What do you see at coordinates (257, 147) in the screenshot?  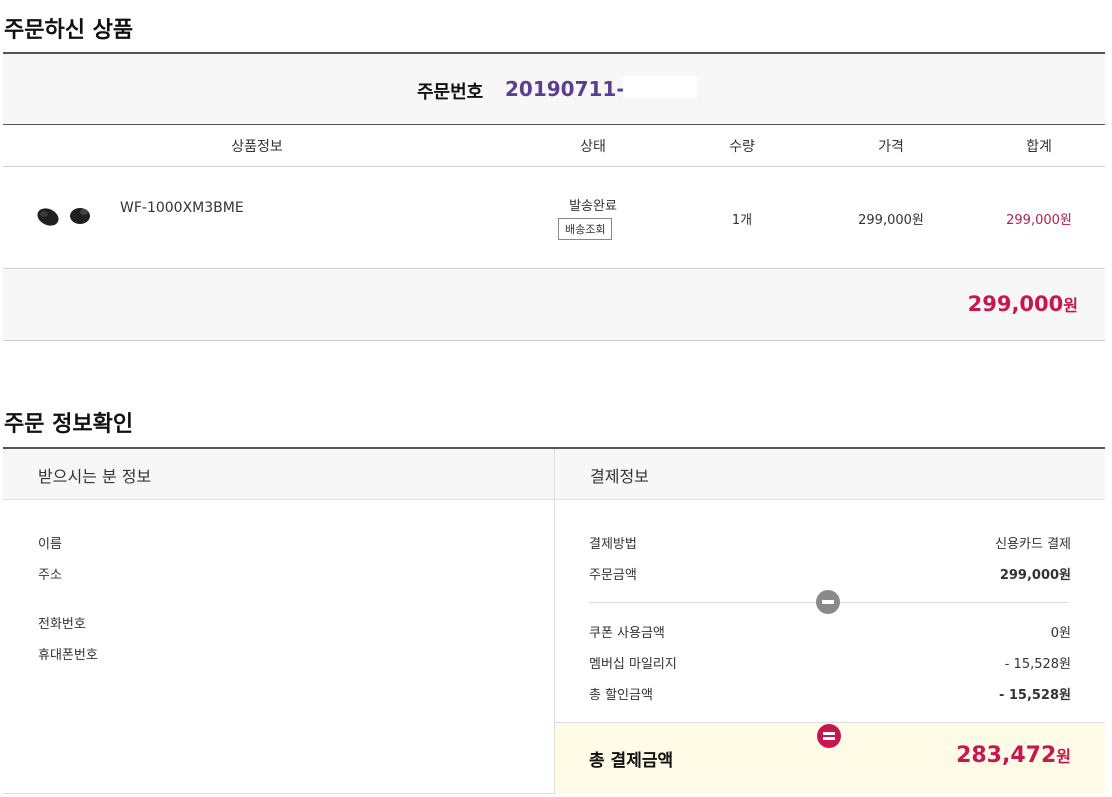 I see `col-product-info: 상품정보` at bounding box center [257, 147].